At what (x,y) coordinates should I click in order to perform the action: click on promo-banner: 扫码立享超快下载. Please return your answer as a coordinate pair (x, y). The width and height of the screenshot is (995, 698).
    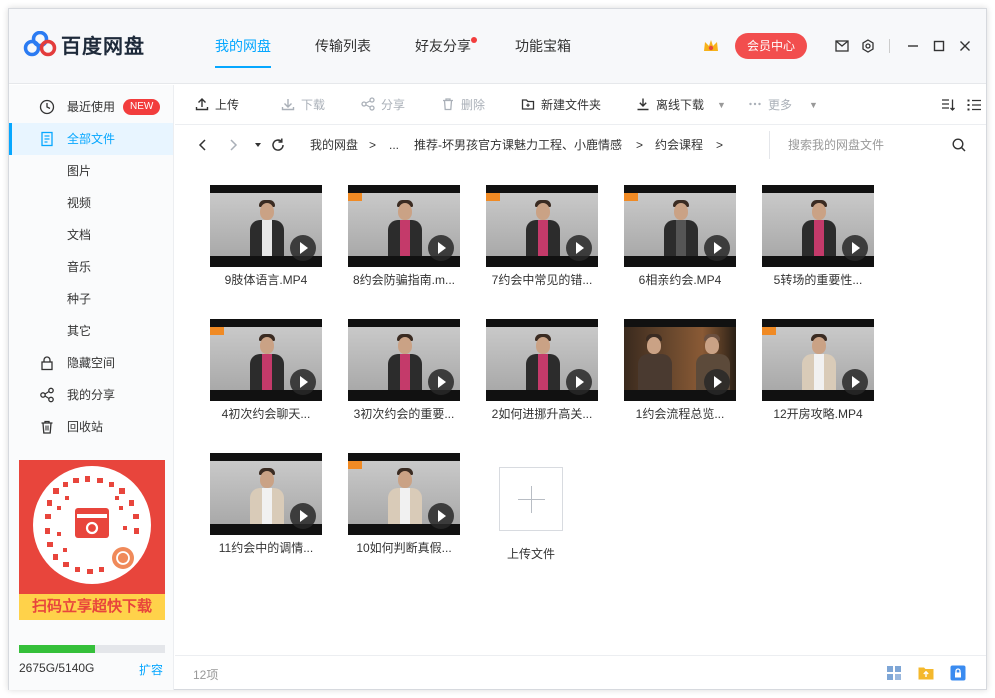
    Looking at the image, I should click on (92, 540).